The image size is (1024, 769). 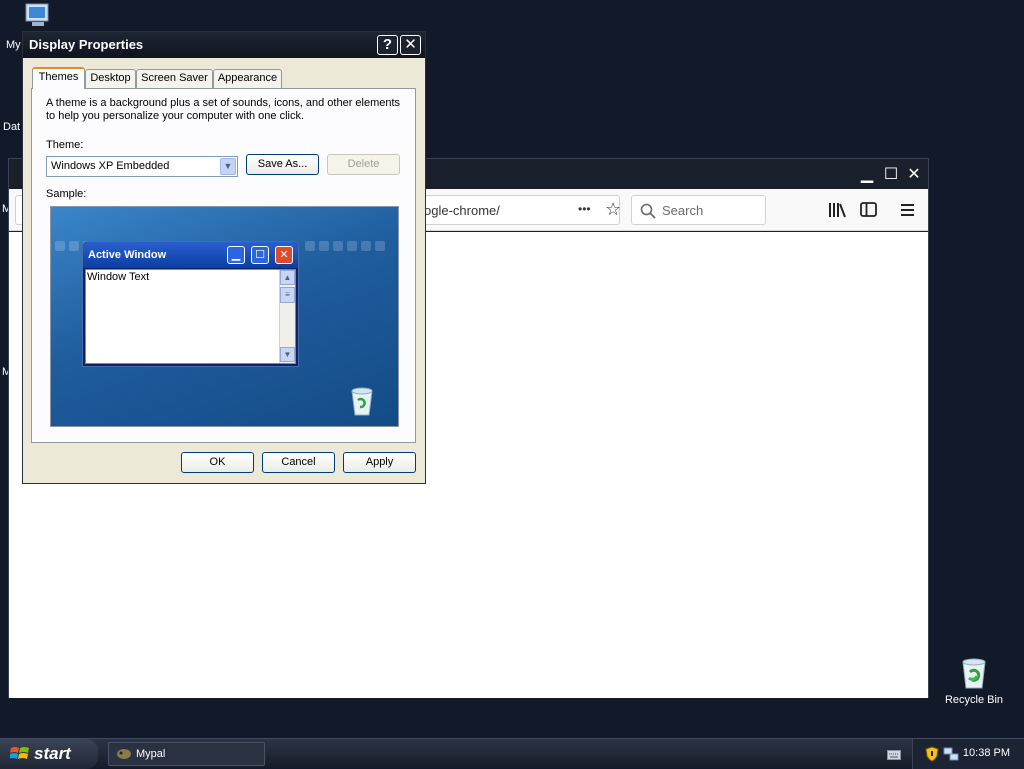 What do you see at coordinates (86, 44) in the screenshot?
I see `dialog-title: Display Properties` at bounding box center [86, 44].